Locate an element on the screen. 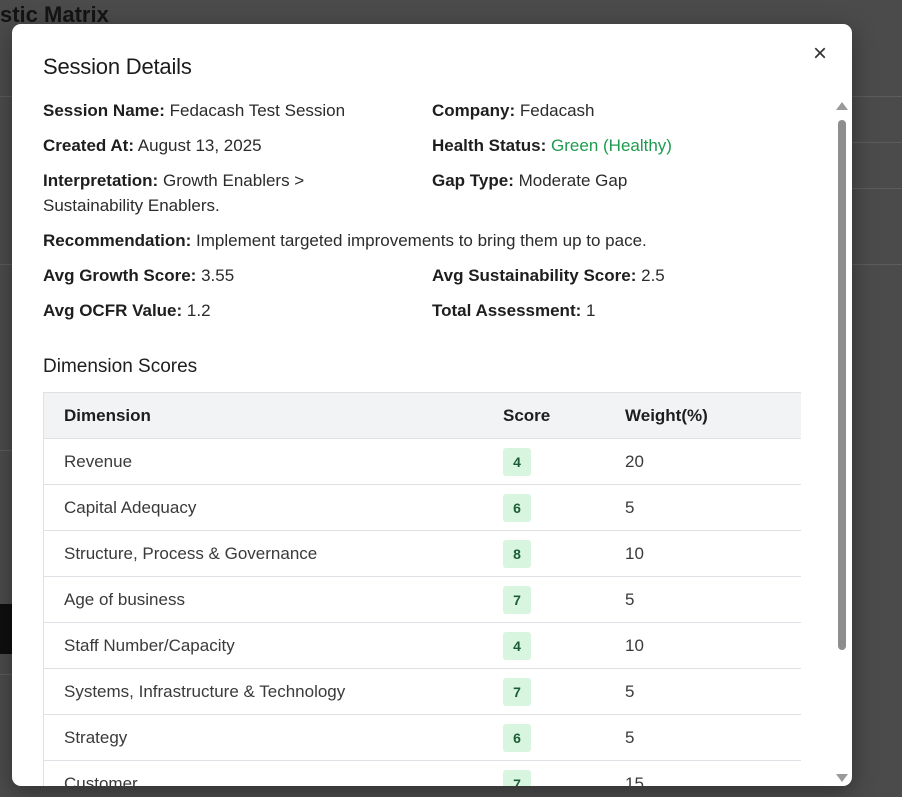 The height and width of the screenshot is (797, 902). scroll-up-arrow-icon is located at coordinates (842, 106).